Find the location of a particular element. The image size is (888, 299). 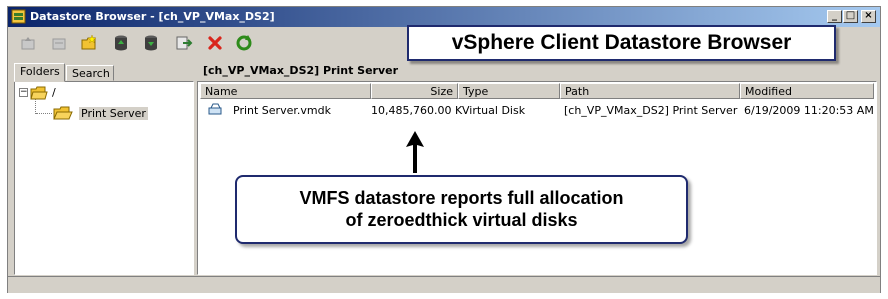

virtual-disk-icon is located at coordinates (215, 110).